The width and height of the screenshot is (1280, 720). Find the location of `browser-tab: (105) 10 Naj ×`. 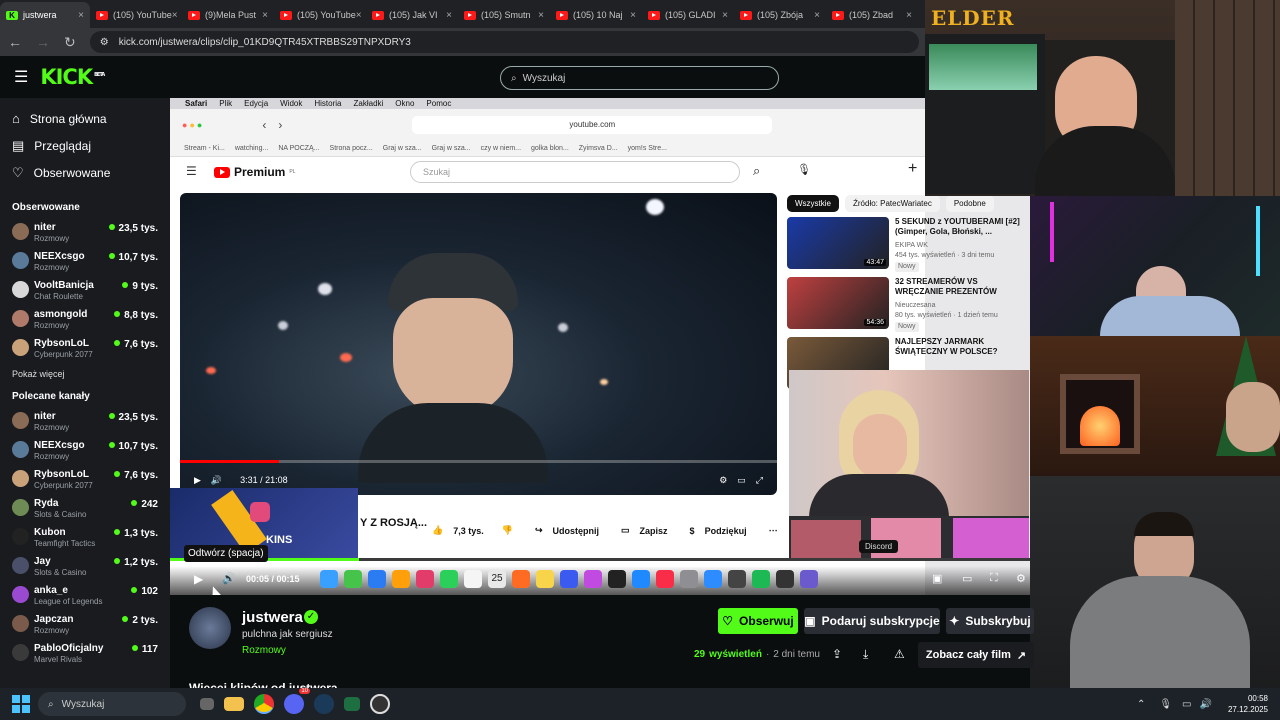

browser-tab: (105) 10 Naj × is located at coordinates (596, 15).